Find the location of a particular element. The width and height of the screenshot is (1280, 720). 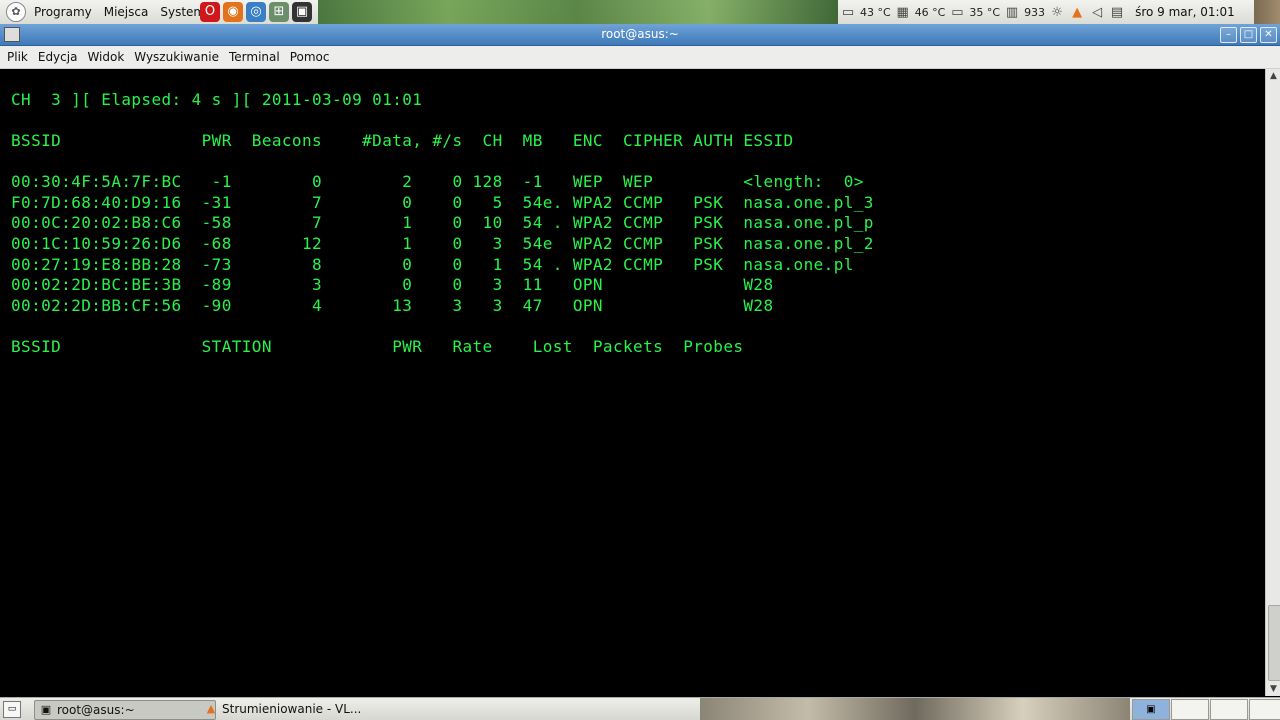

menu-file: Plik is located at coordinates (17, 57).